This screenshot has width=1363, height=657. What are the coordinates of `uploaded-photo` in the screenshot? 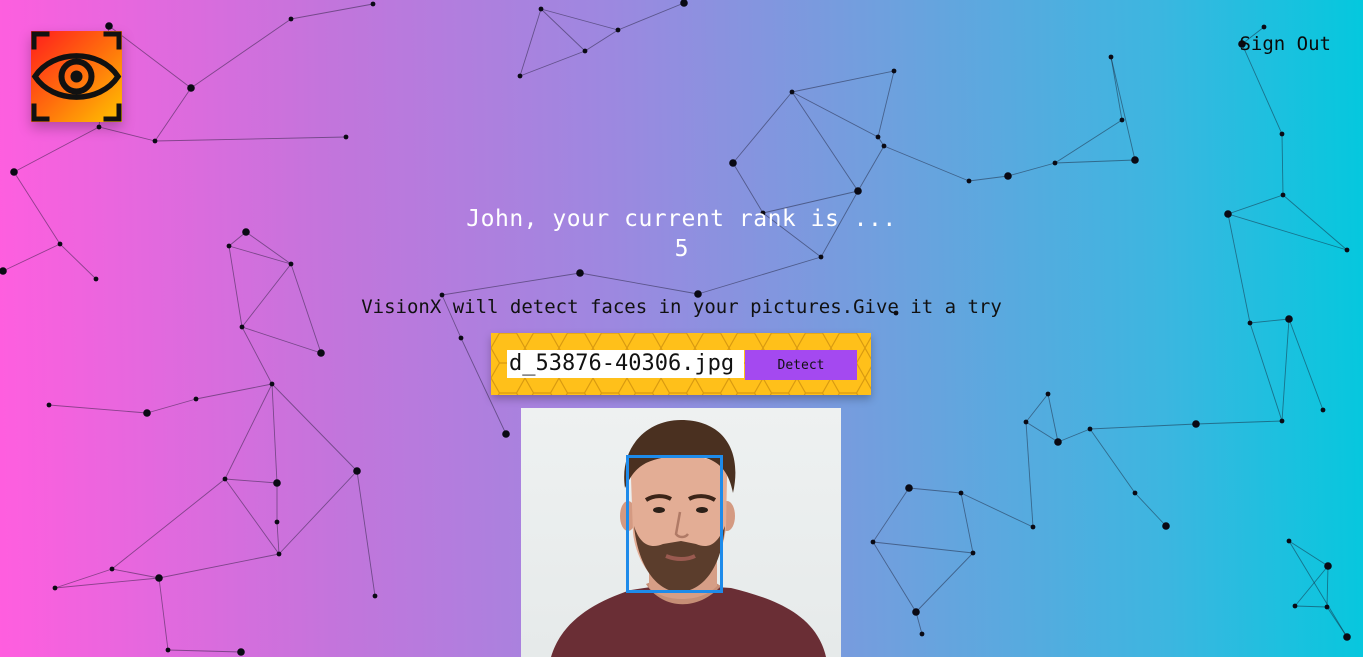 It's located at (681, 532).